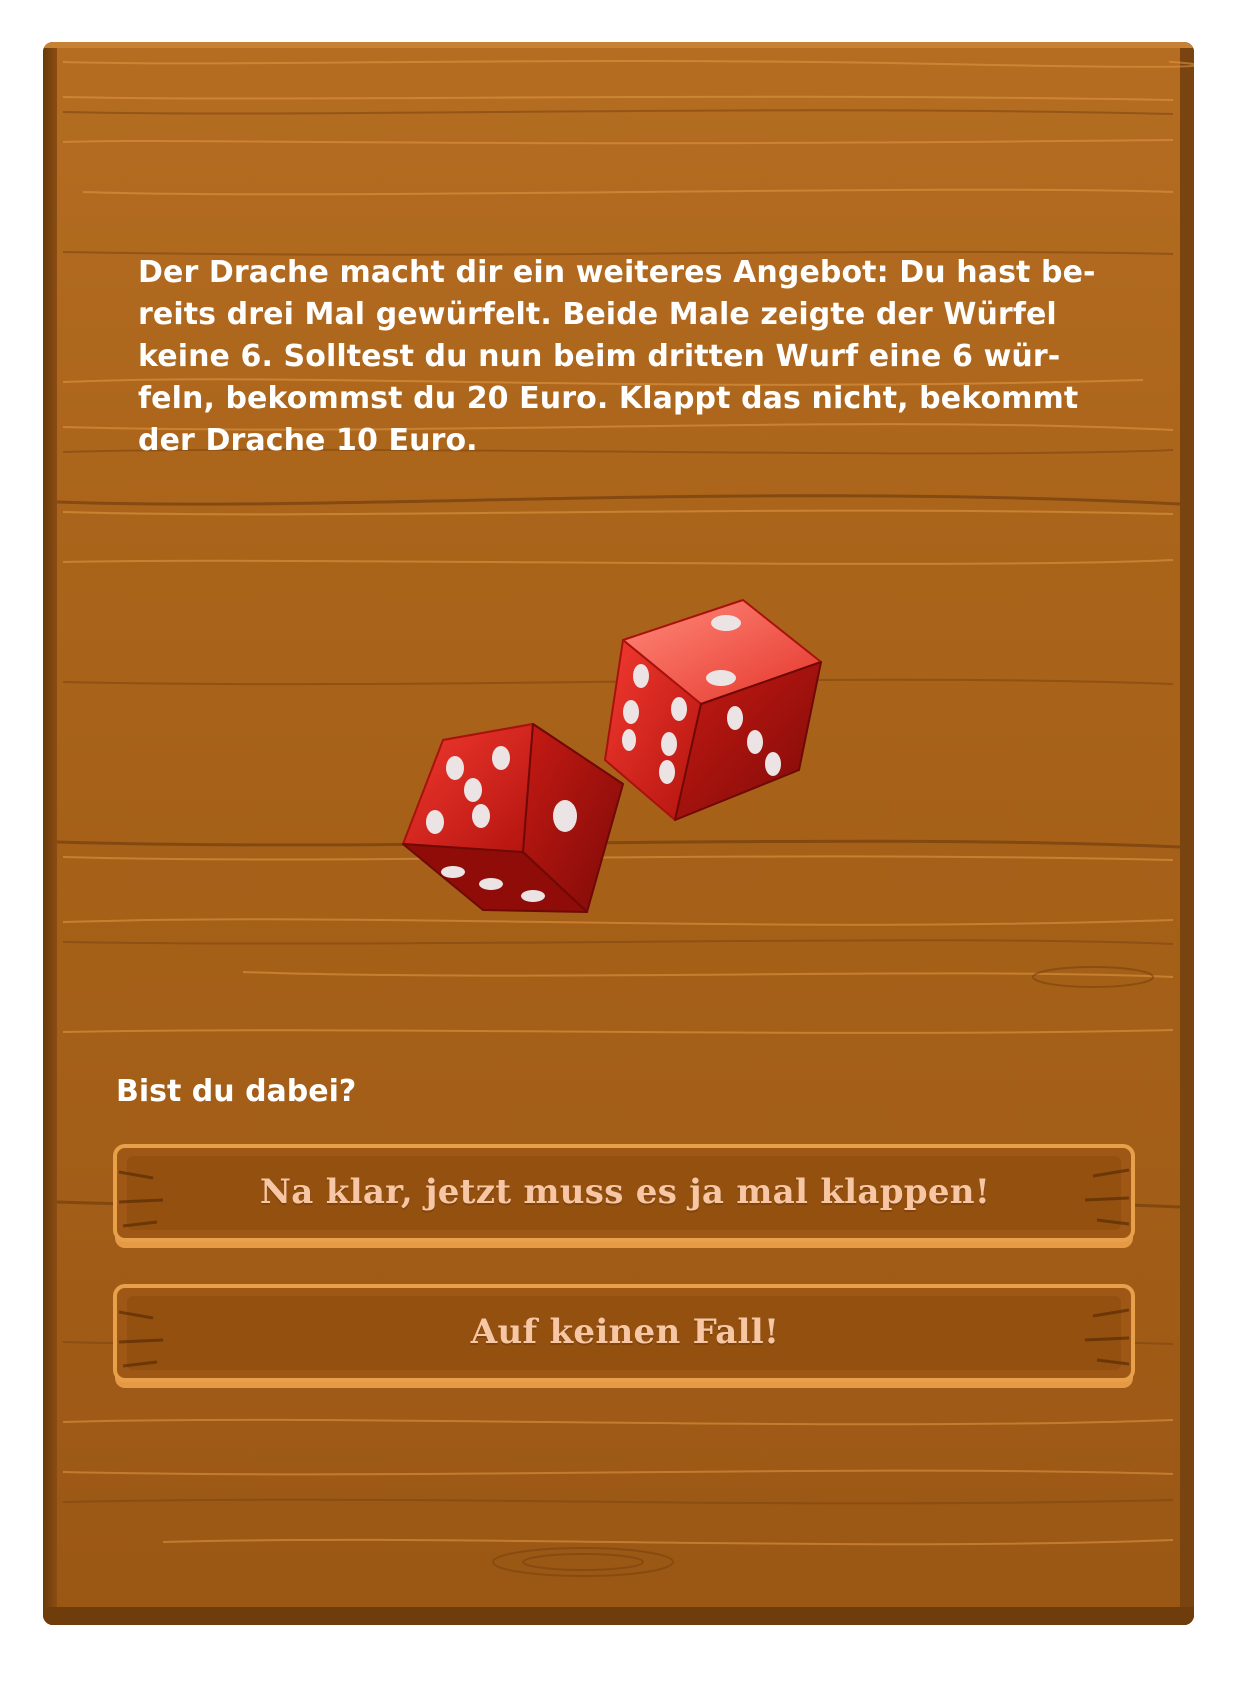 The height and width of the screenshot is (1681, 1236). I want to click on die-right, so click(713, 710).